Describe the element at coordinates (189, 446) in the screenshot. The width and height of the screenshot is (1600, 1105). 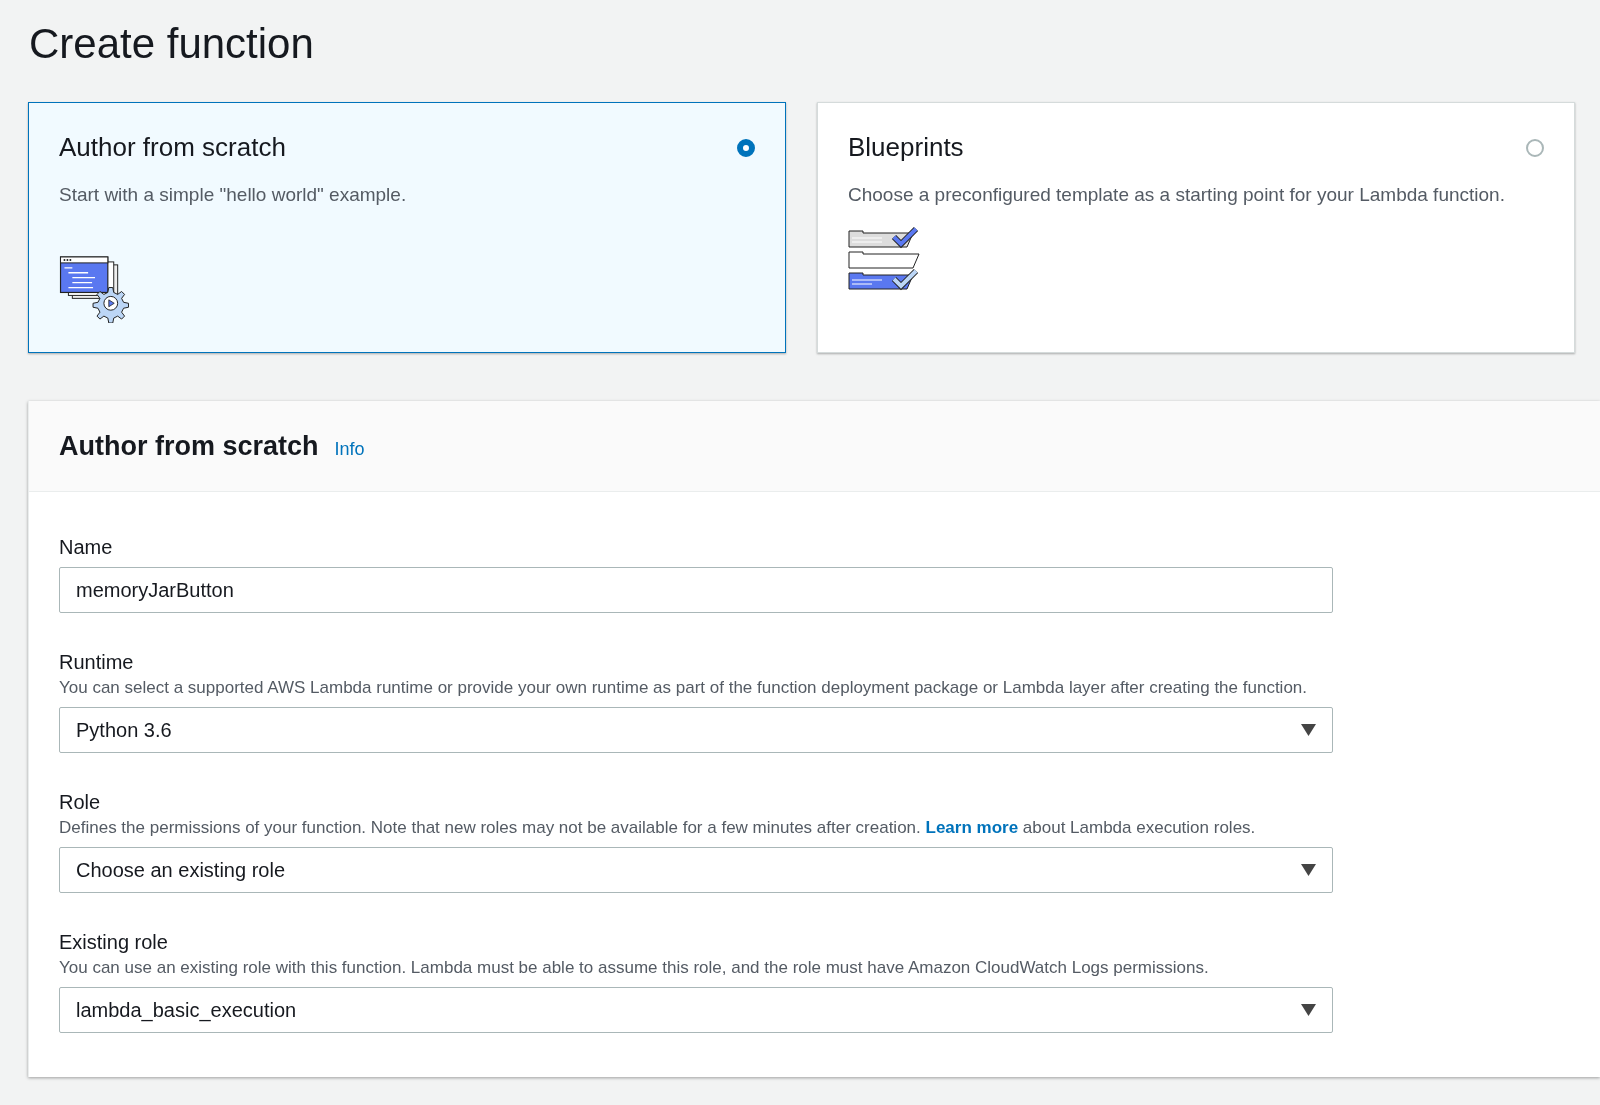
I see `panel-title: Author from scratch` at that location.